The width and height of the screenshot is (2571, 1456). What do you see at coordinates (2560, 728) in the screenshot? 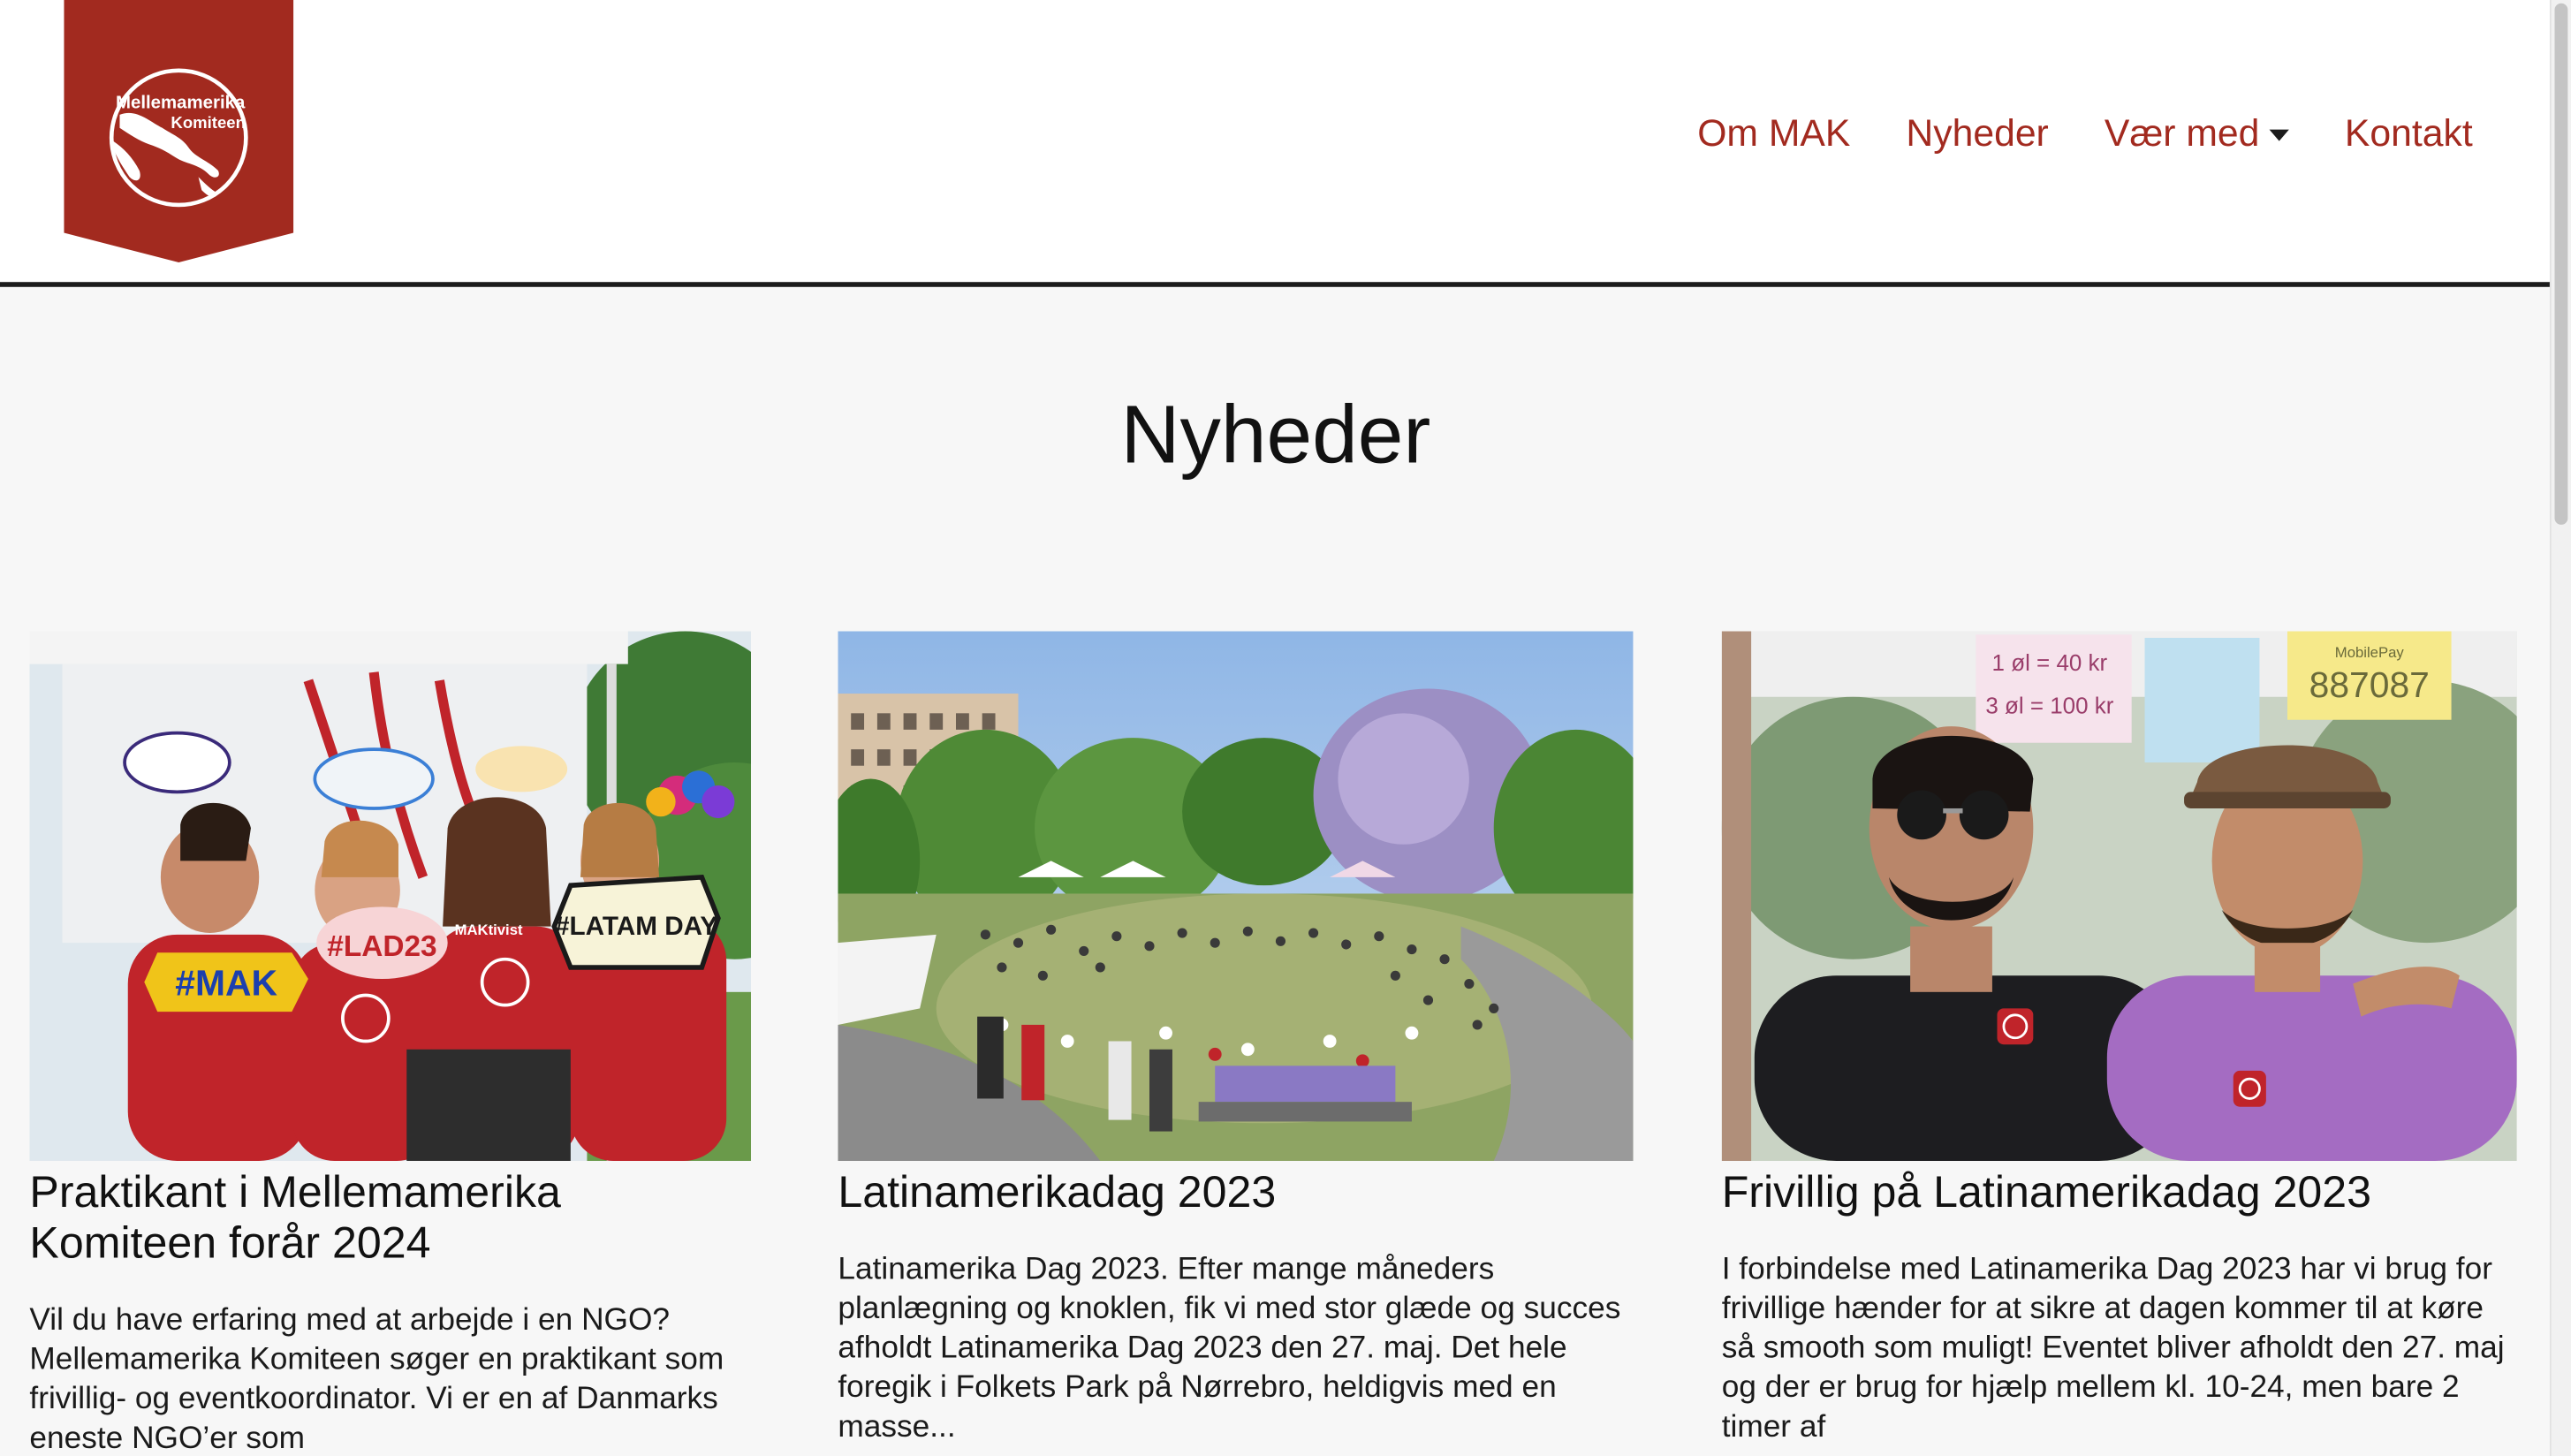
I see `page-scrollbar` at bounding box center [2560, 728].